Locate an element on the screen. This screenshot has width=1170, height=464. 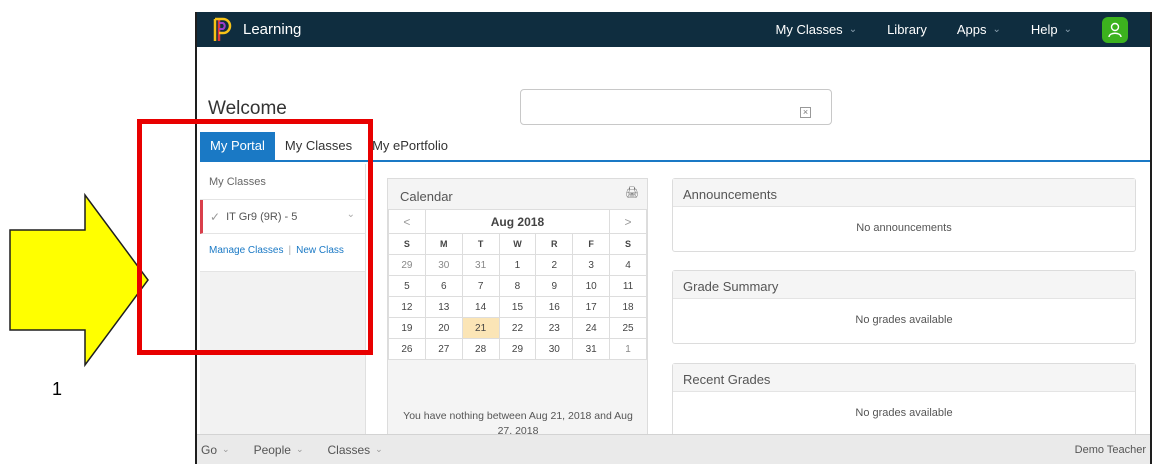
calendar-week-row: 29 30 31 1 2 3 4 is located at coordinates (517, 265).